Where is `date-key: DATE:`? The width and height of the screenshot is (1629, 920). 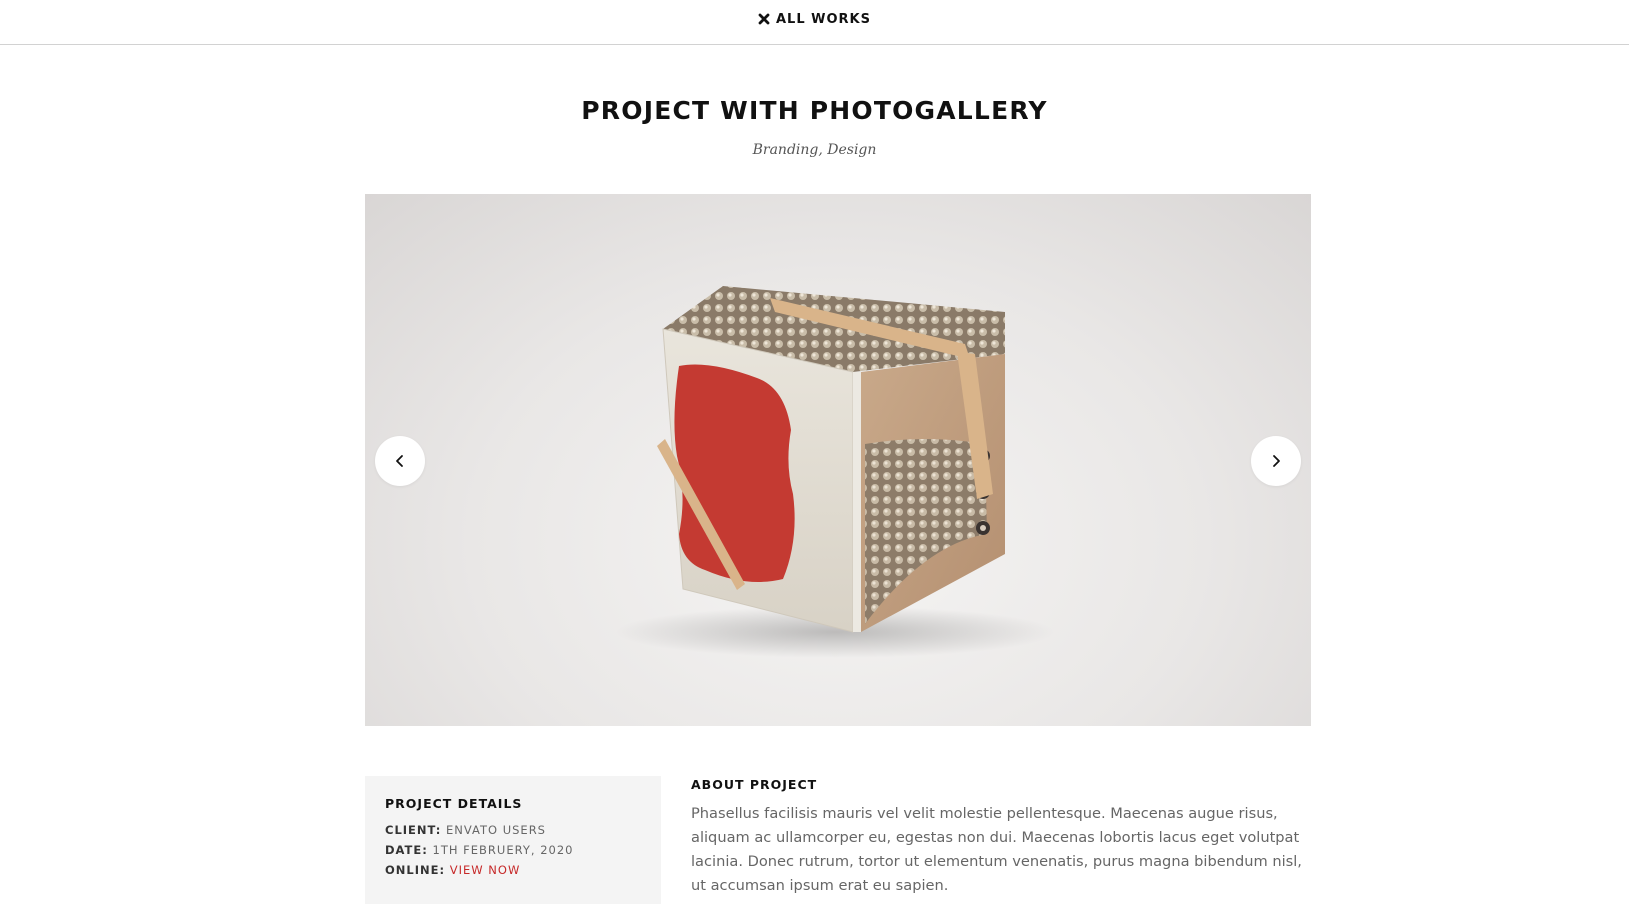 date-key: DATE: is located at coordinates (406, 850).